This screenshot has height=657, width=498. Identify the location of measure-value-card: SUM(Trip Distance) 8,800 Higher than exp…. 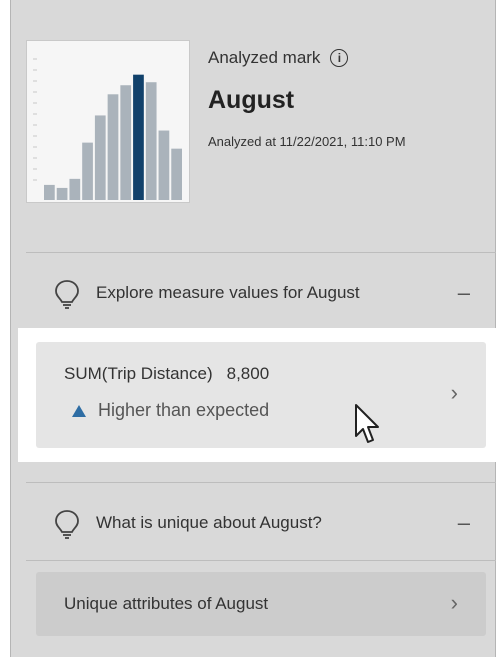
(261, 395).